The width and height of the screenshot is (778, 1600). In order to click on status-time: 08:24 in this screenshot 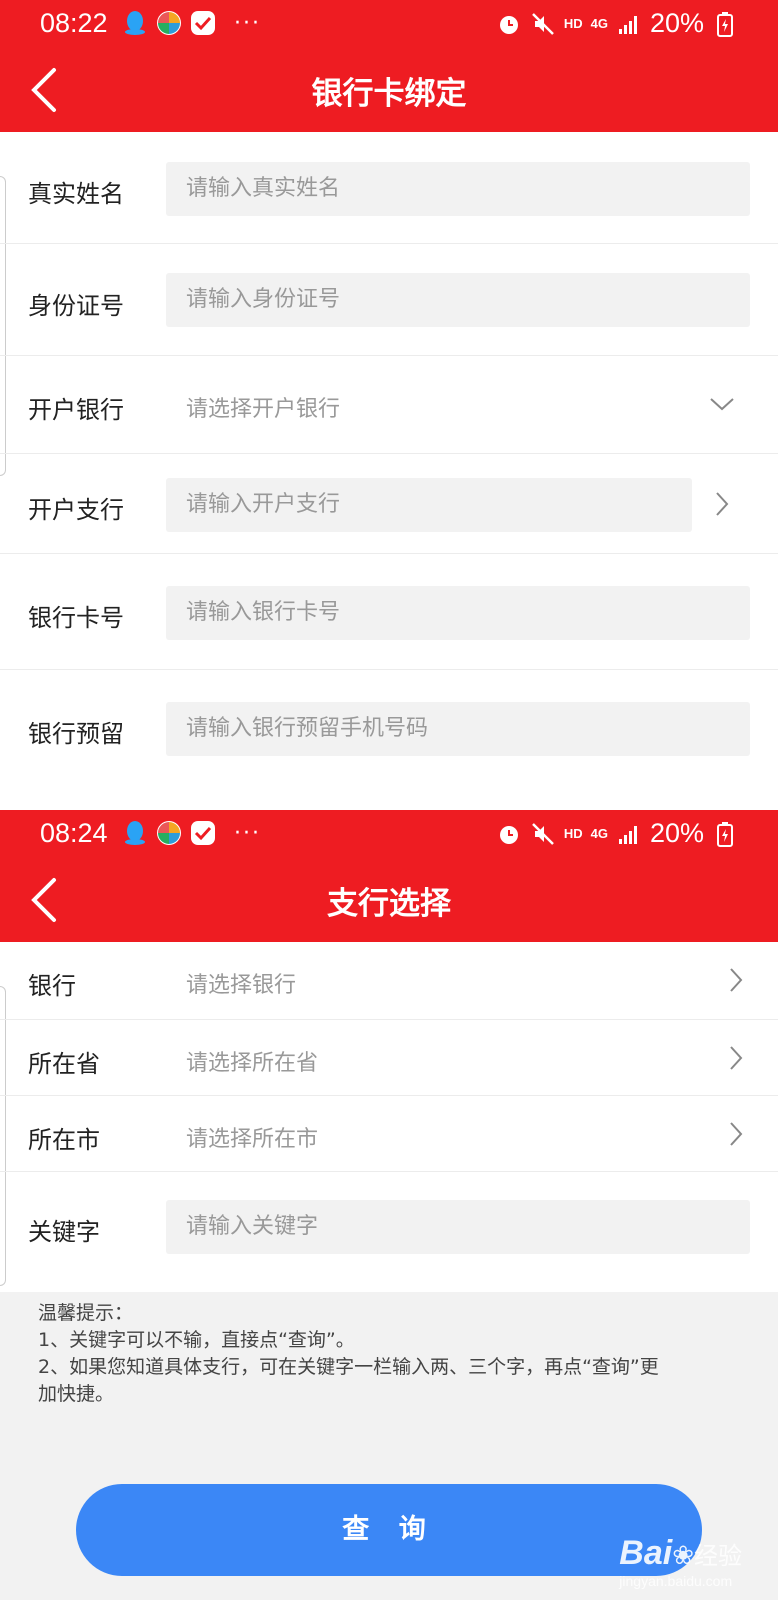, I will do `click(74, 833)`.